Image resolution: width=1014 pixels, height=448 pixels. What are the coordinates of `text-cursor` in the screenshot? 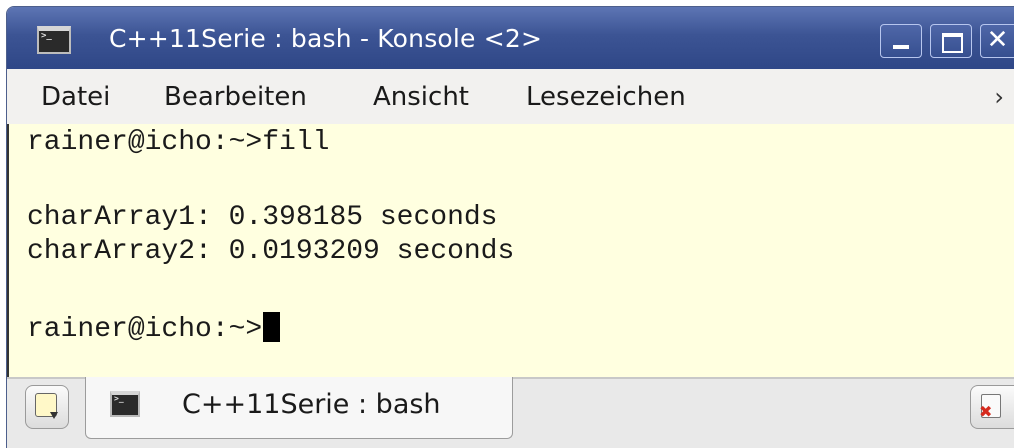 It's located at (272, 327).